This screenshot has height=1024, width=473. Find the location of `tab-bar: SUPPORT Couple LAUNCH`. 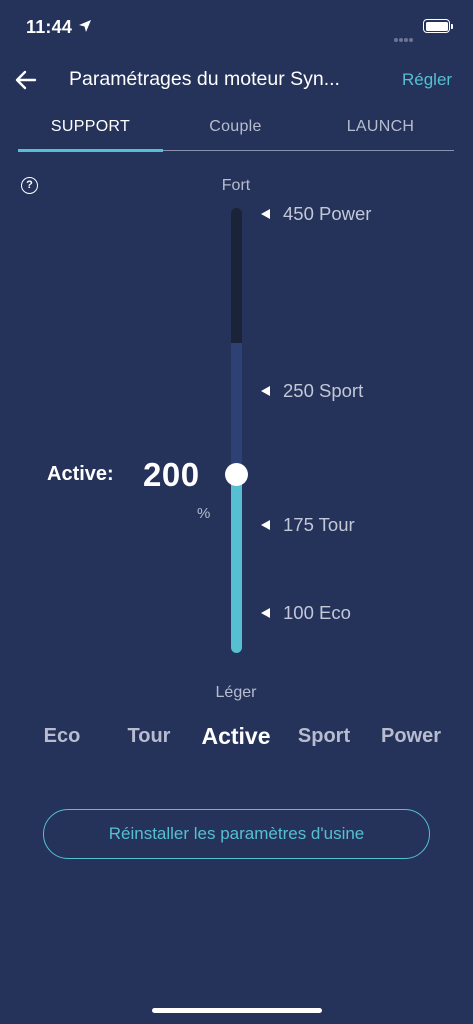

tab-bar: SUPPORT Couple LAUNCH is located at coordinates (236, 131).